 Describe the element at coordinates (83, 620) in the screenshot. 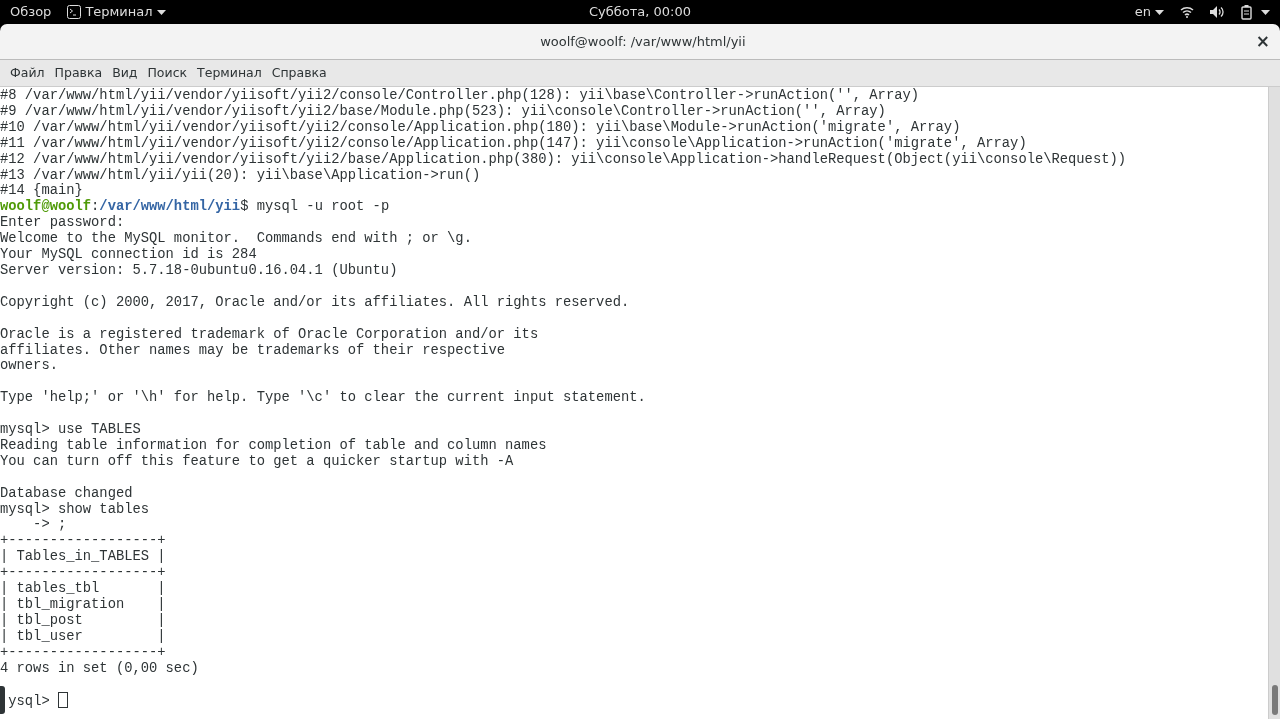

I see `terminal-line: | tbl_post |` at that location.